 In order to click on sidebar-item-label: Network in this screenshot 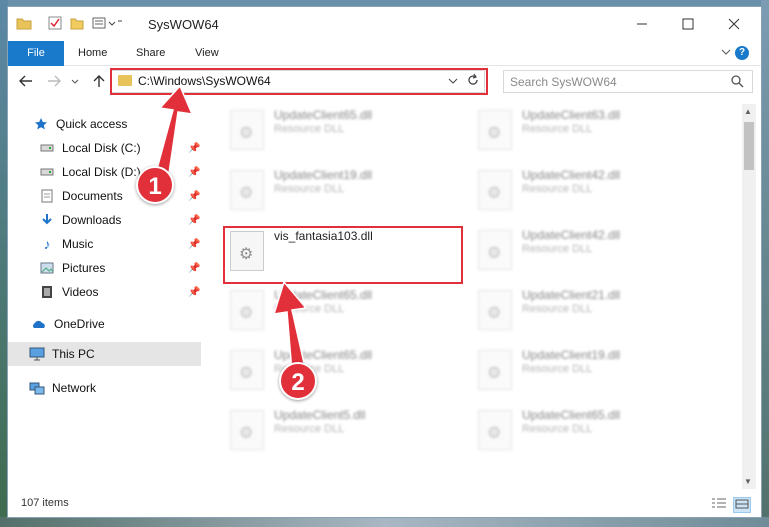, I will do `click(74, 388)`.